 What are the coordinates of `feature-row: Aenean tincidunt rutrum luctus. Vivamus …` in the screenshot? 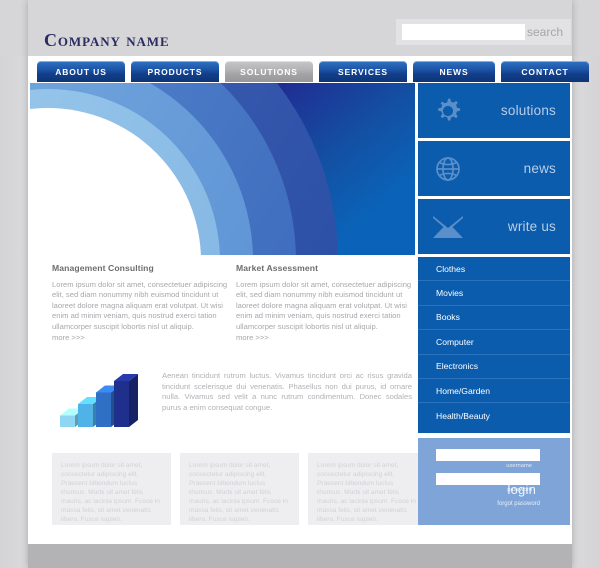 It's located at (232, 399).